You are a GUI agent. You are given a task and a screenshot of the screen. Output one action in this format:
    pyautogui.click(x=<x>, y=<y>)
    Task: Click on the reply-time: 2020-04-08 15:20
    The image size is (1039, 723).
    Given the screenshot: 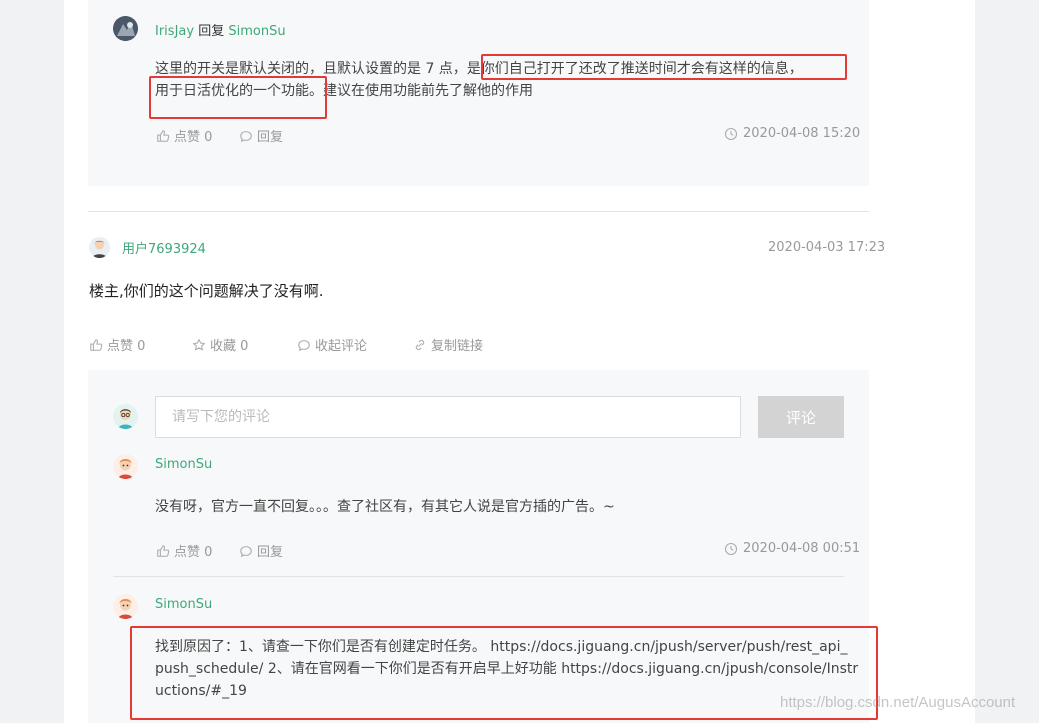 What is the action you would take?
    pyautogui.click(x=792, y=133)
    